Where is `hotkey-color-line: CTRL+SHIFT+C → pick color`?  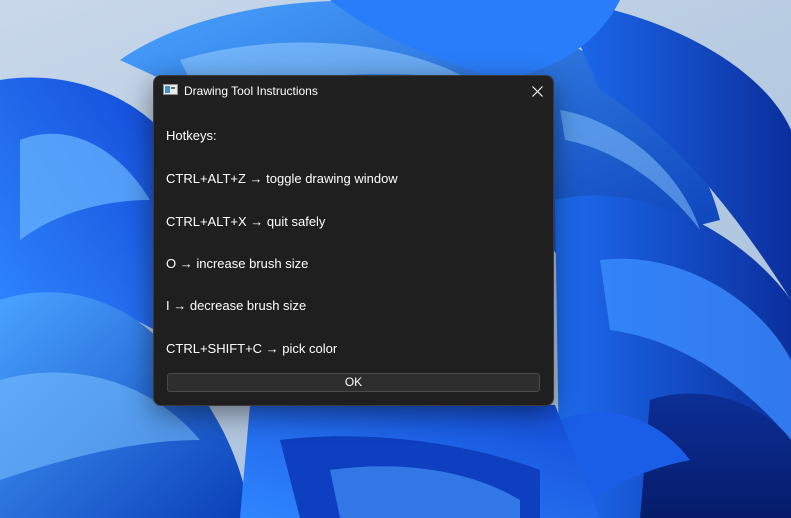 hotkey-color-line: CTRL+SHIFT+C → pick color is located at coordinates (252, 348).